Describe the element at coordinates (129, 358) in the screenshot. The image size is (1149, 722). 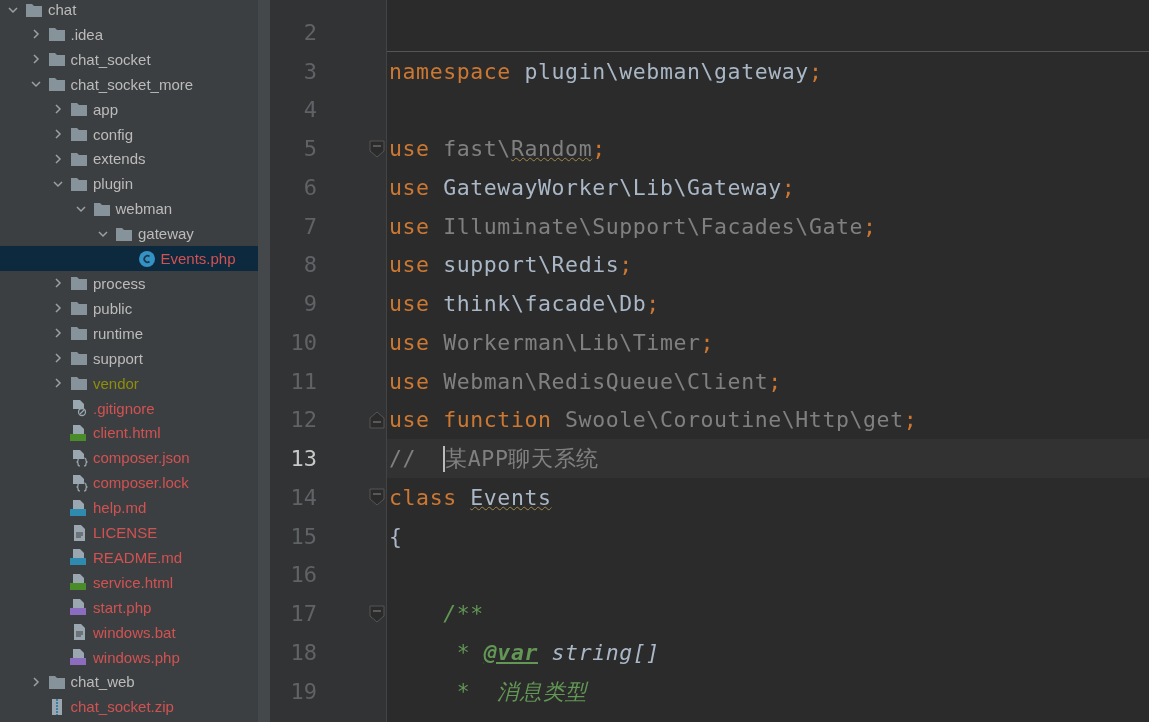
I see `tree-item: support` at that location.